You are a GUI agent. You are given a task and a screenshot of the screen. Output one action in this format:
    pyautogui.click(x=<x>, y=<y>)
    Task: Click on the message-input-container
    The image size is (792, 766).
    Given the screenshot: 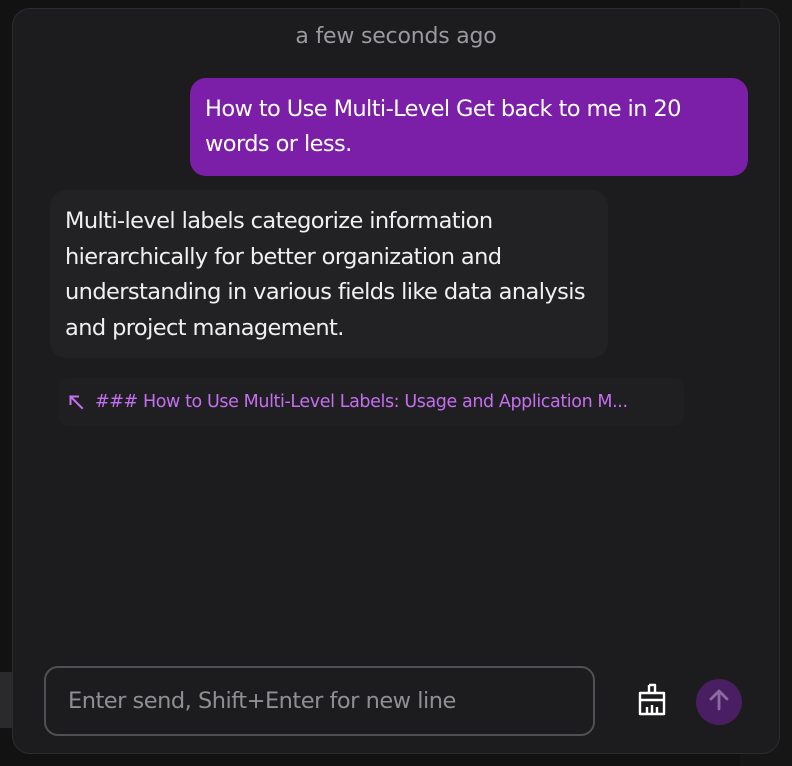 What is the action you would take?
    pyautogui.click(x=319, y=701)
    